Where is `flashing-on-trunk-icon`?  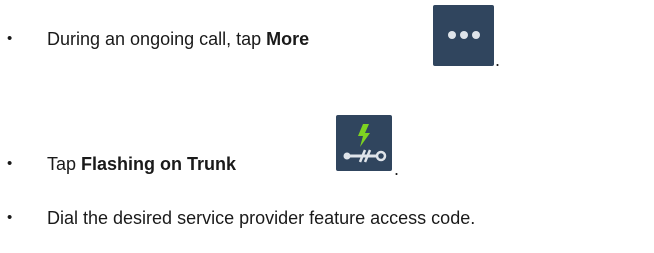
flashing-on-trunk-icon is located at coordinates (364, 143).